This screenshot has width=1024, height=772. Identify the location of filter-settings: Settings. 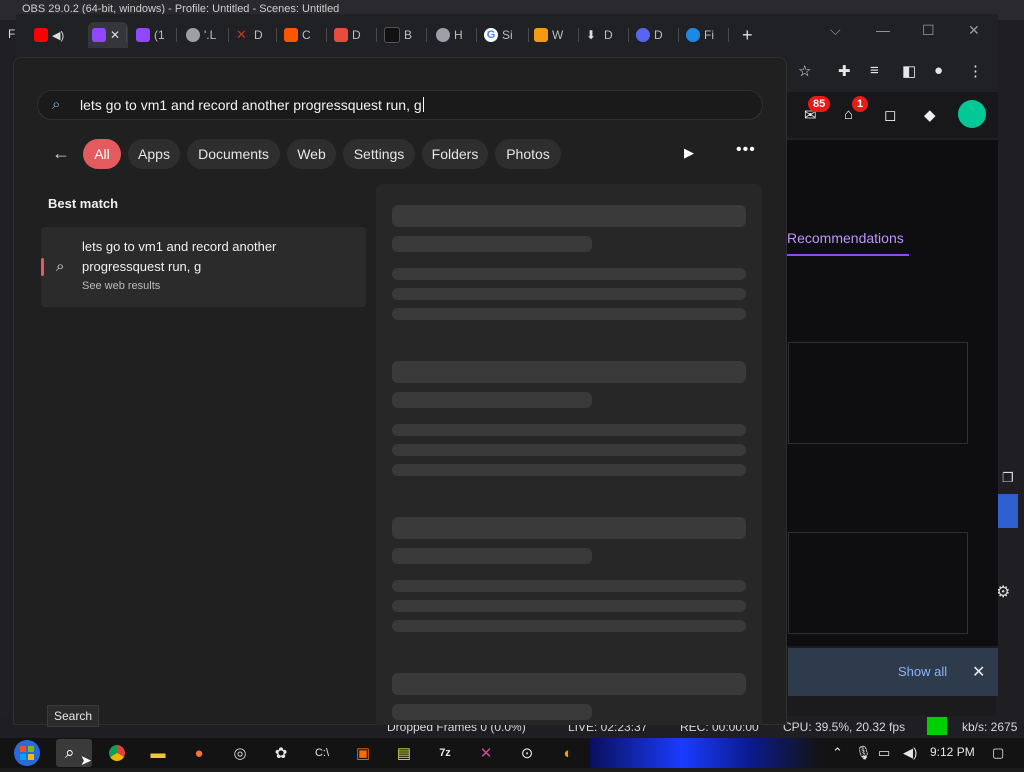
(379, 154).